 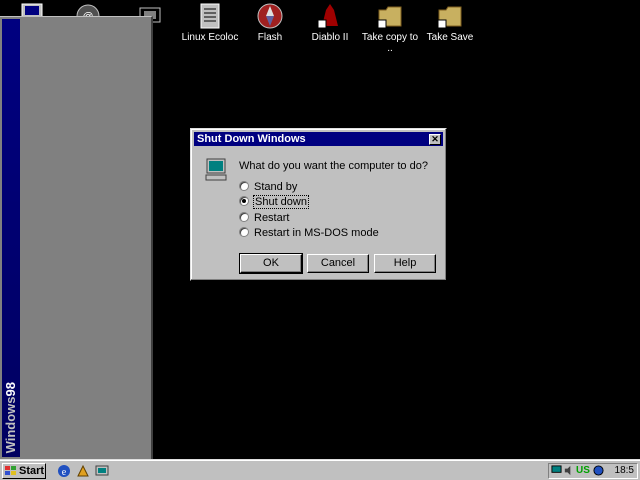 I want to click on clock: 18:5, so click(x=624, y=471).